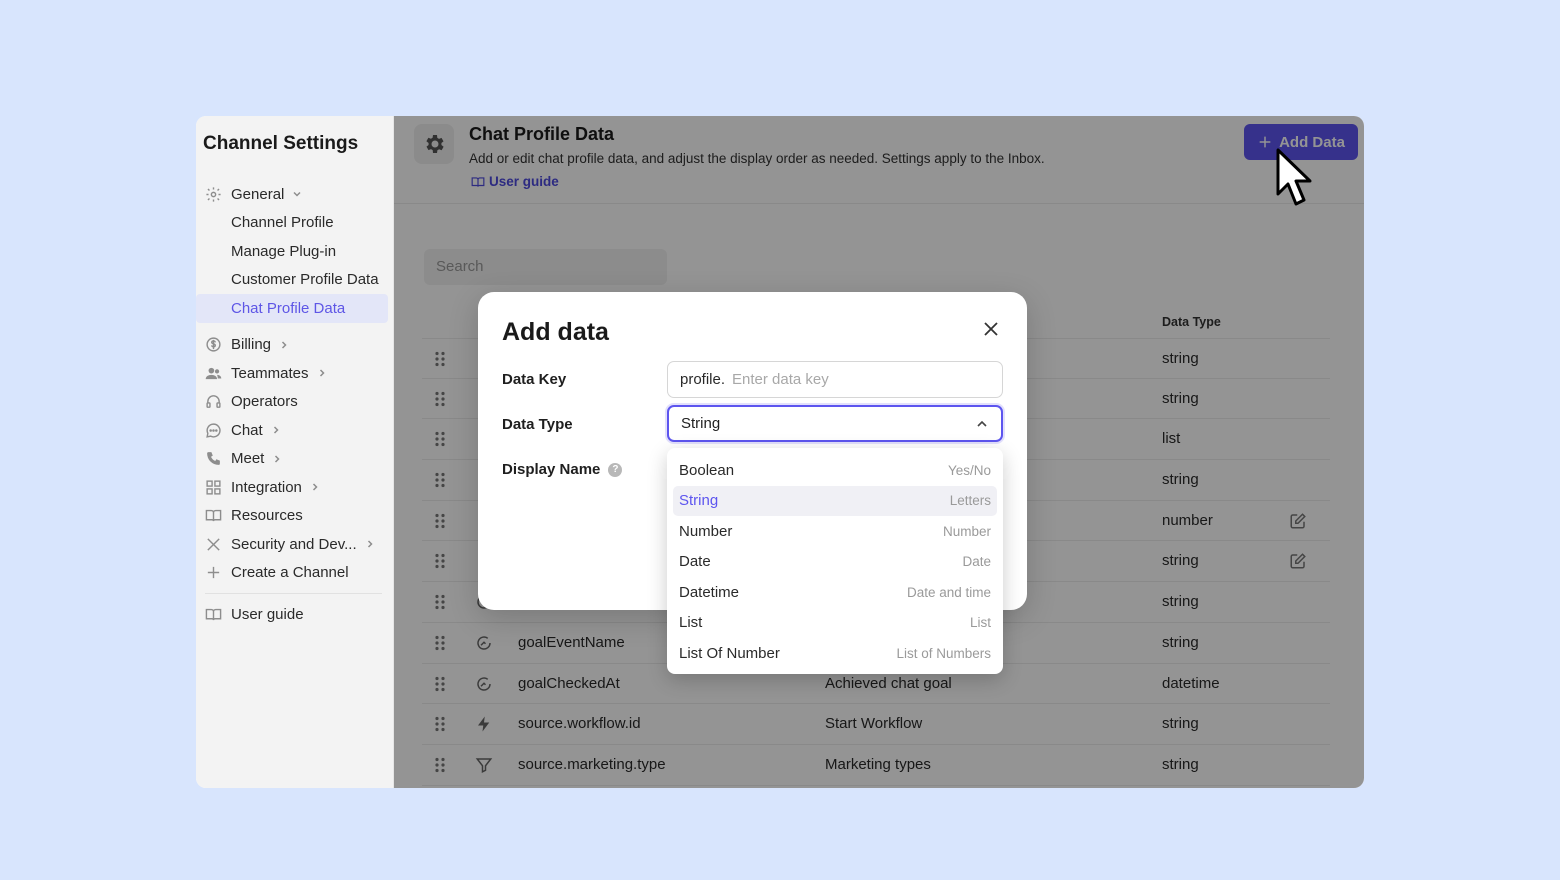 This screenshot has width=1560, height=880. I want to click on sidebar-item-create-channel: Create a Channel, so click(295, 573).